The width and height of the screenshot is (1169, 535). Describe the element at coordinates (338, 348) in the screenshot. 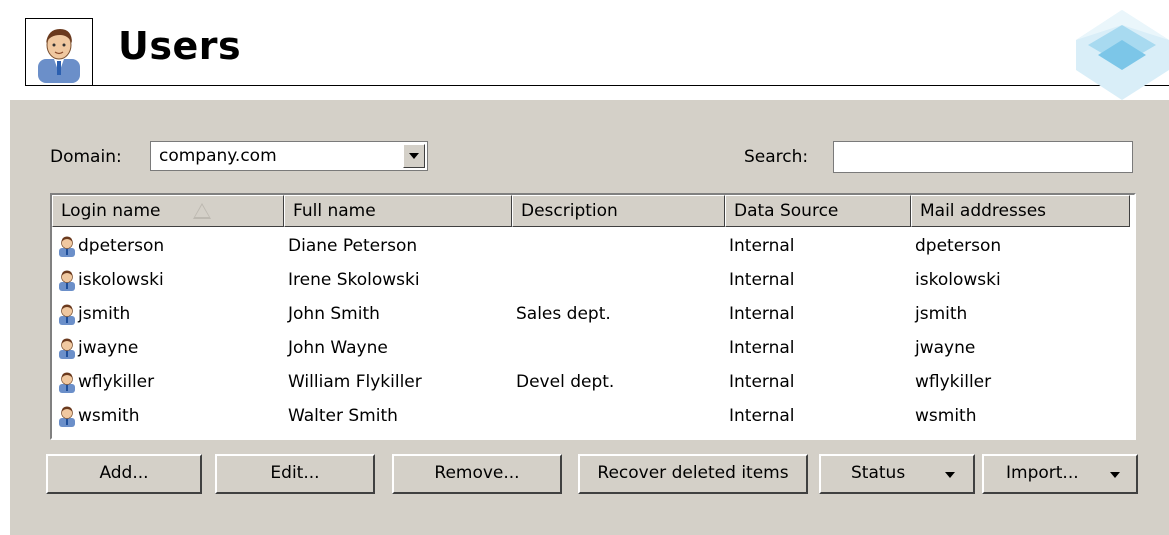

I see `cell-full-name: John Wayne` at that location.